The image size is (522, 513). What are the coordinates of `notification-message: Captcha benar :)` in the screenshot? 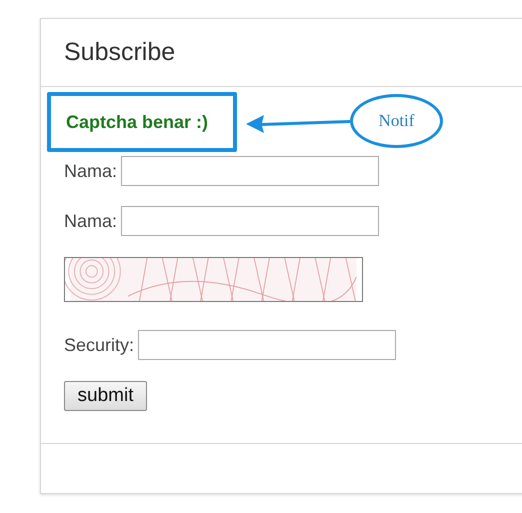 It's located at (142, 122).